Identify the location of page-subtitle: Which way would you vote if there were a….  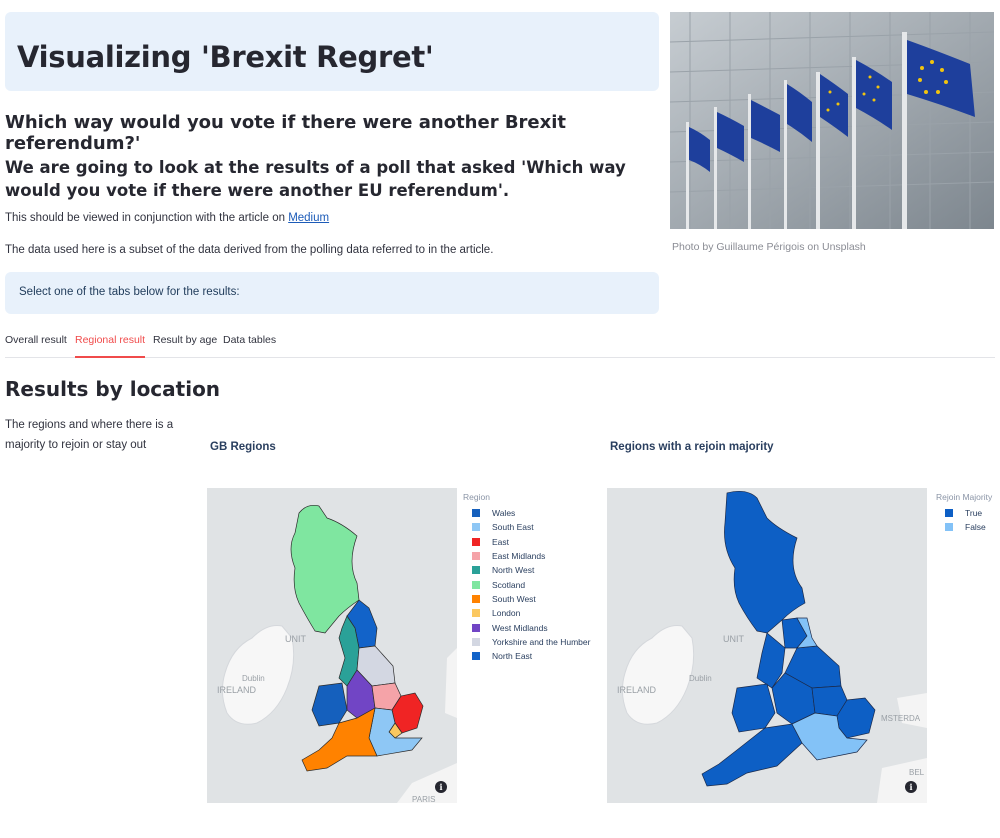
(286, 133).